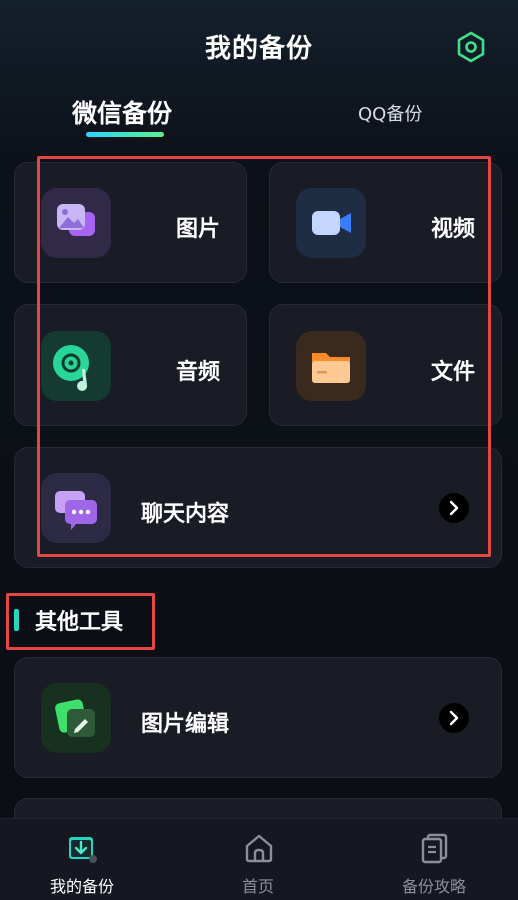  I want to click on audio-label: 音频, so click(198, 372).